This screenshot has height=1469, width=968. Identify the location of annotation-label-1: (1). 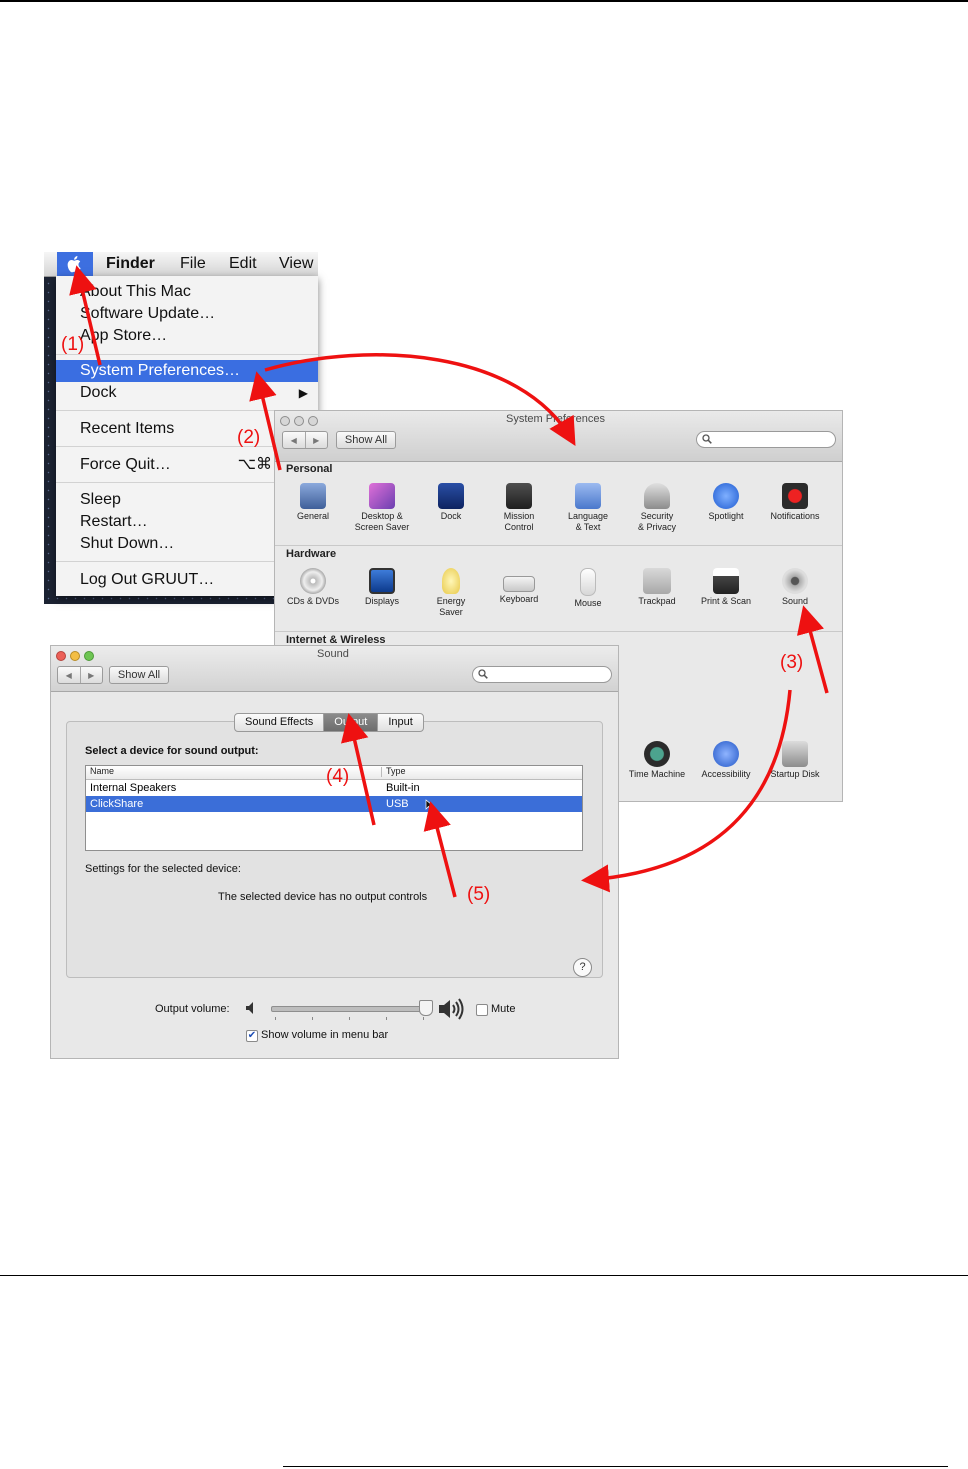
(73, 344).